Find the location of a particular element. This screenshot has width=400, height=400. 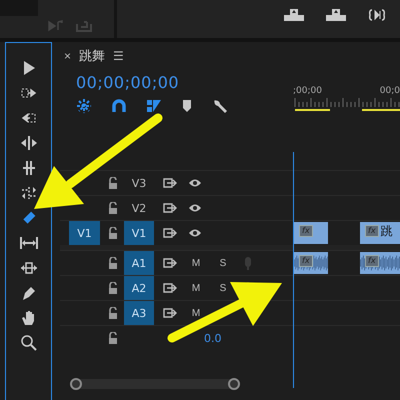

linked-selection-icon is located at coordinates (154, 106).